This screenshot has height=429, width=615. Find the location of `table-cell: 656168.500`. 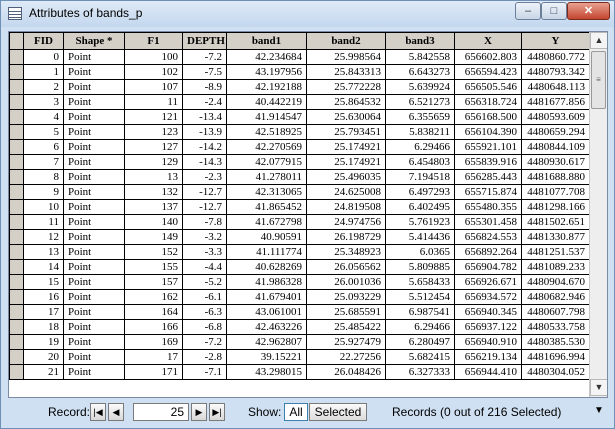

table-cell: 656168.500 is located at coordinates (488, 117).